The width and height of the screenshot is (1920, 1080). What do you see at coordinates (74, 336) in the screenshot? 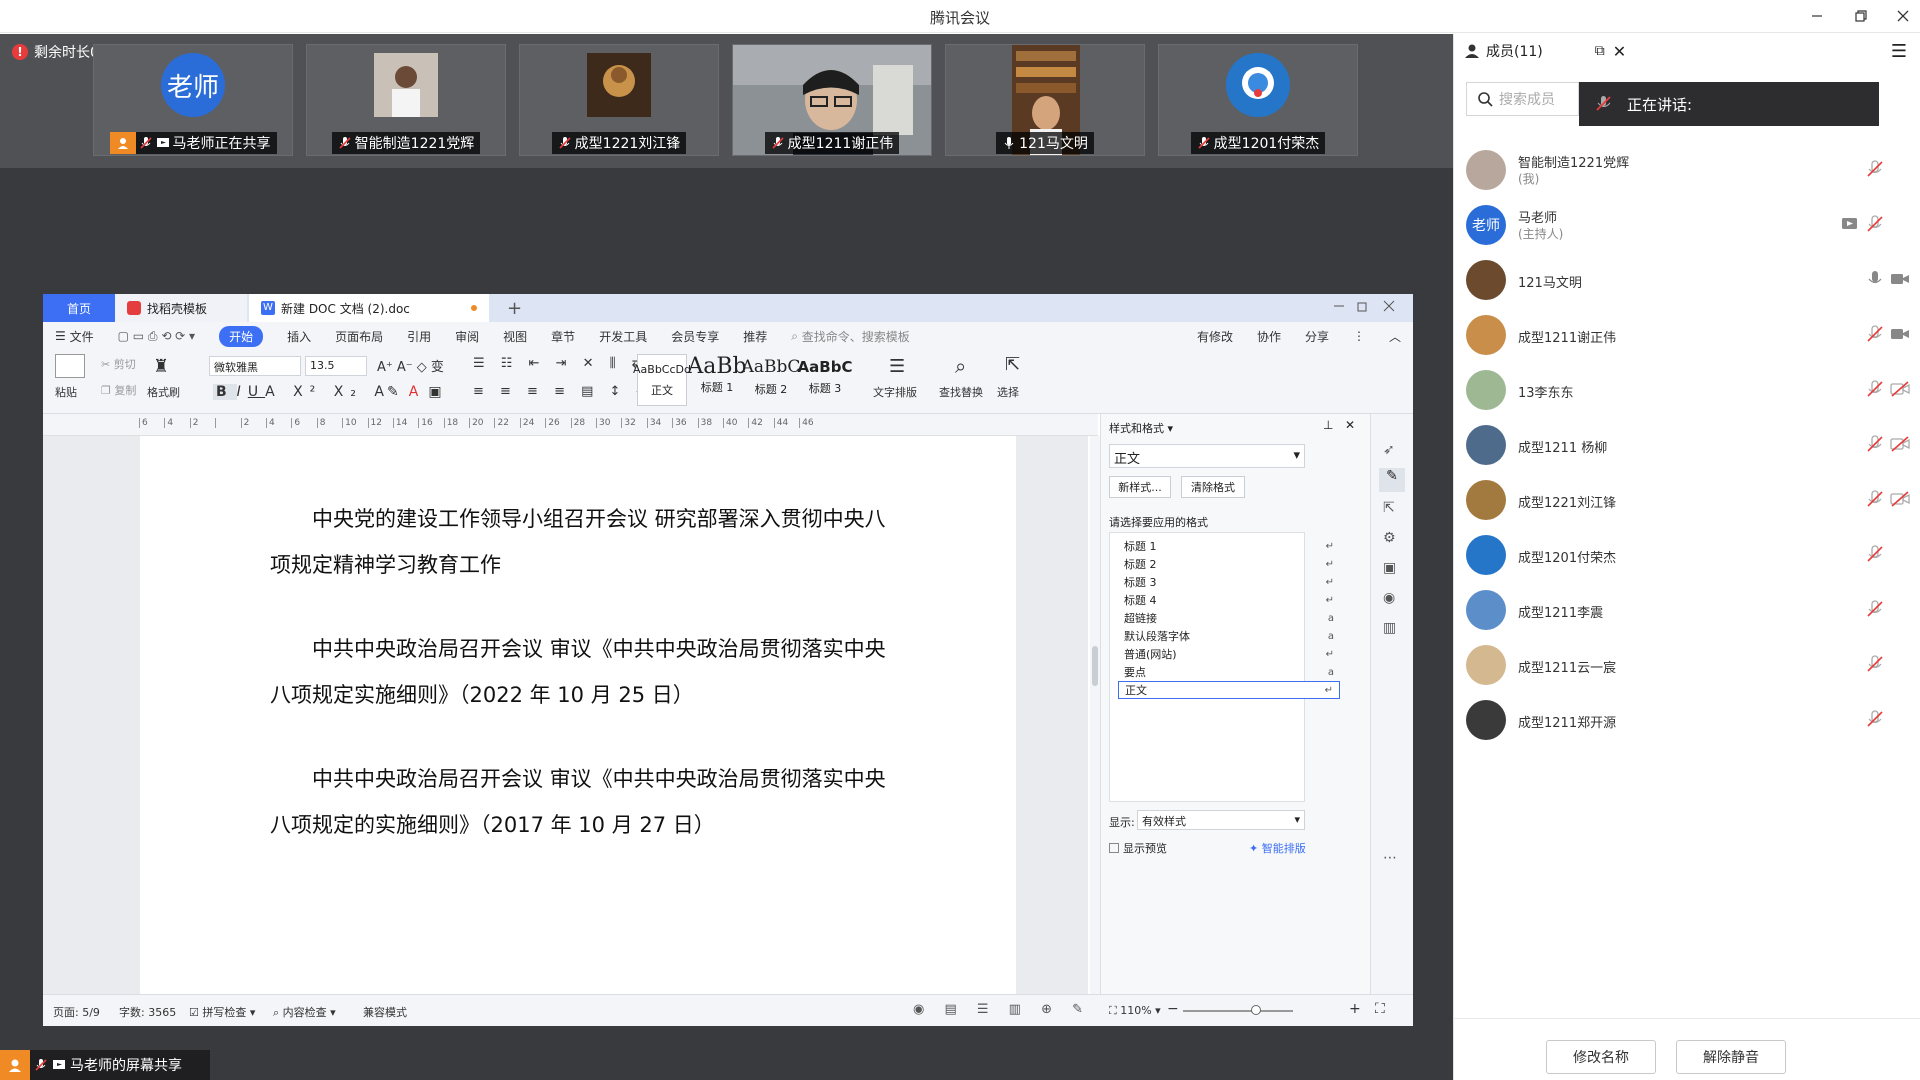
I see `menu-file: ☰ 文件` at bounding box center [74, 336].